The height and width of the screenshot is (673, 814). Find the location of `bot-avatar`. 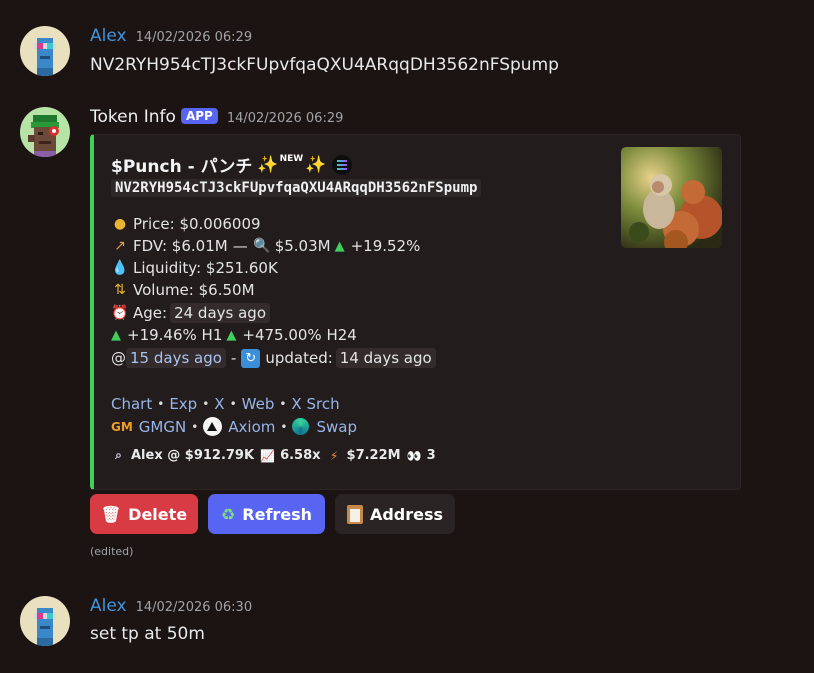

bot-avatar is located at coordinates (45, 132).